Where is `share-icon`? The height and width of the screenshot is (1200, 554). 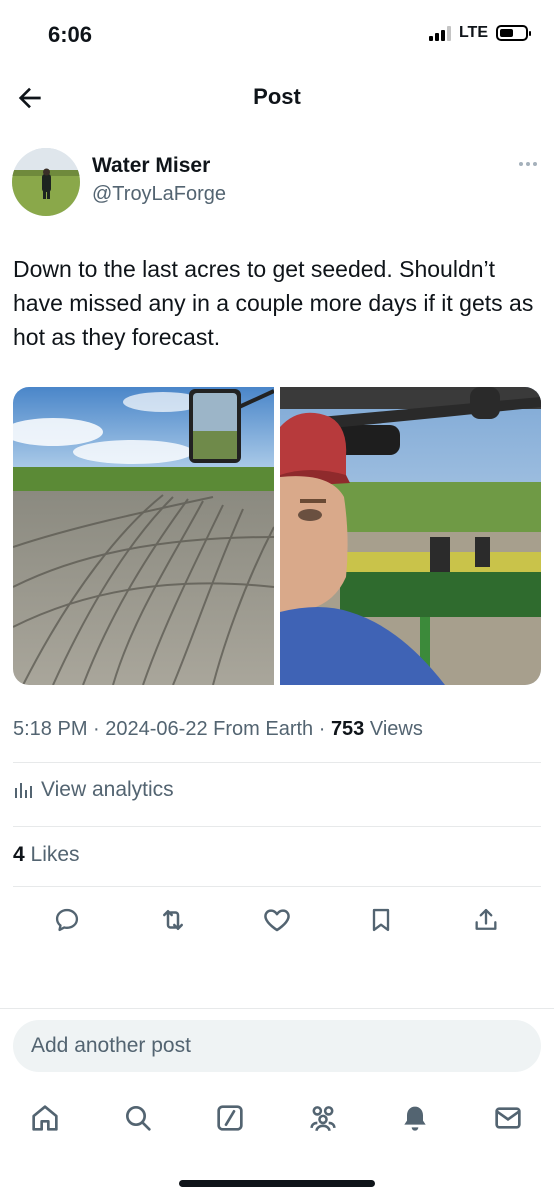
share-icon is located at coordinates (486, 919).